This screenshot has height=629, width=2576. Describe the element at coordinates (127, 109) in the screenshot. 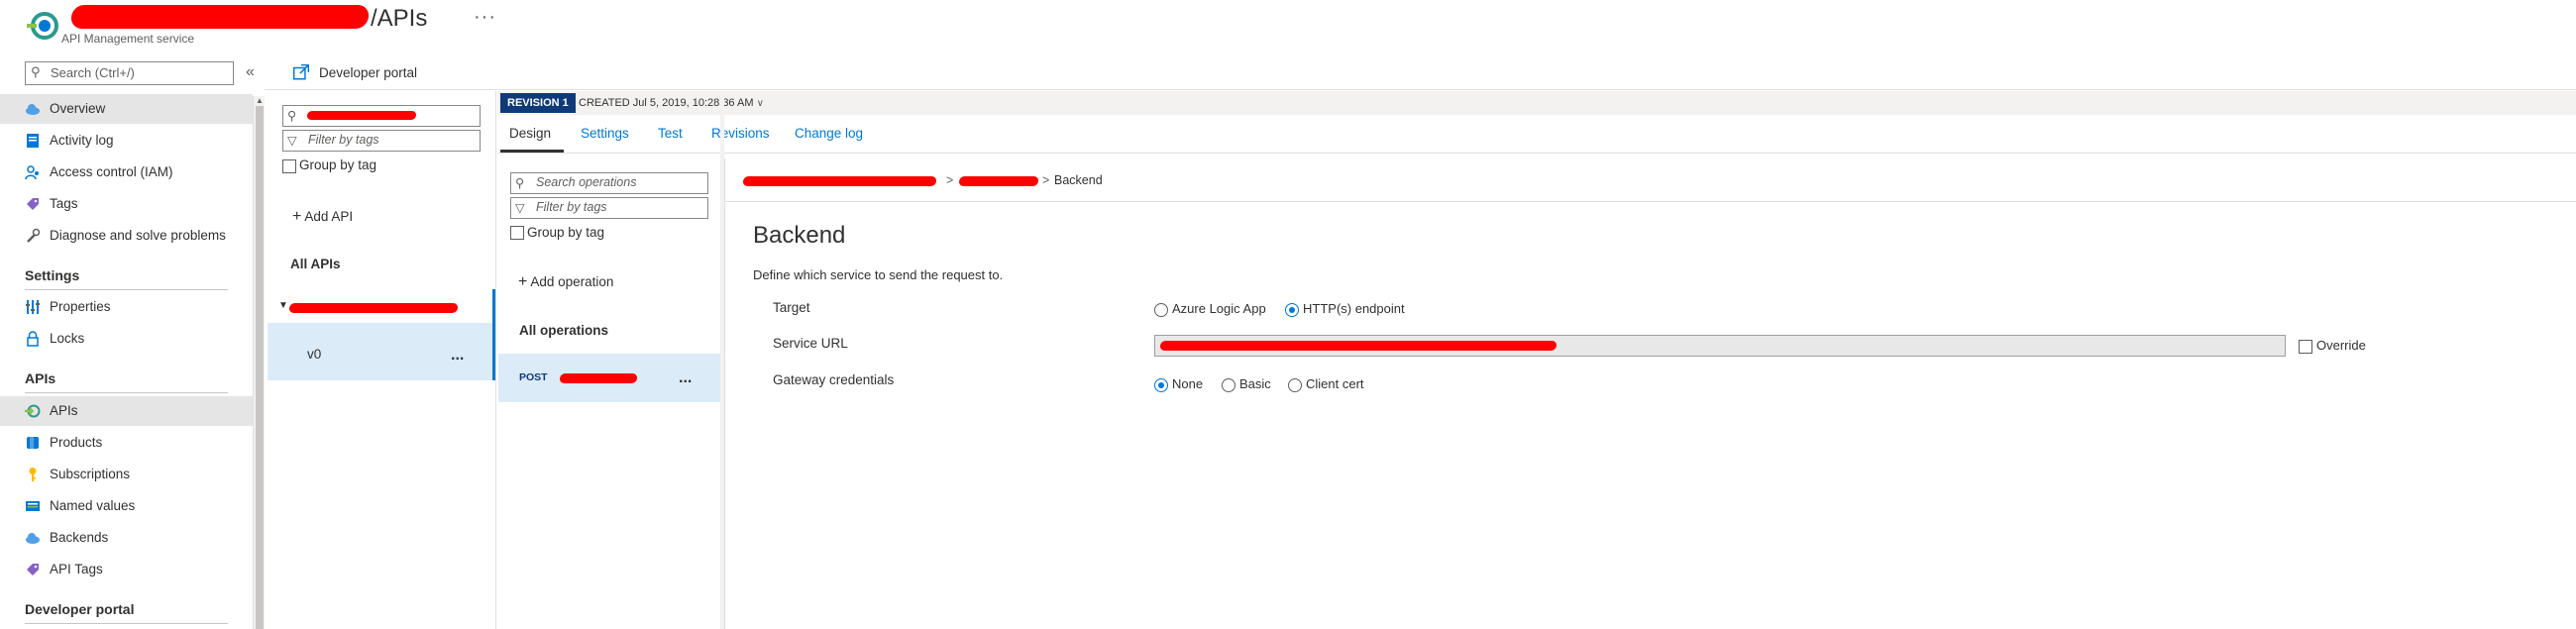

I see `nav-item-overview: Overview` at that location.